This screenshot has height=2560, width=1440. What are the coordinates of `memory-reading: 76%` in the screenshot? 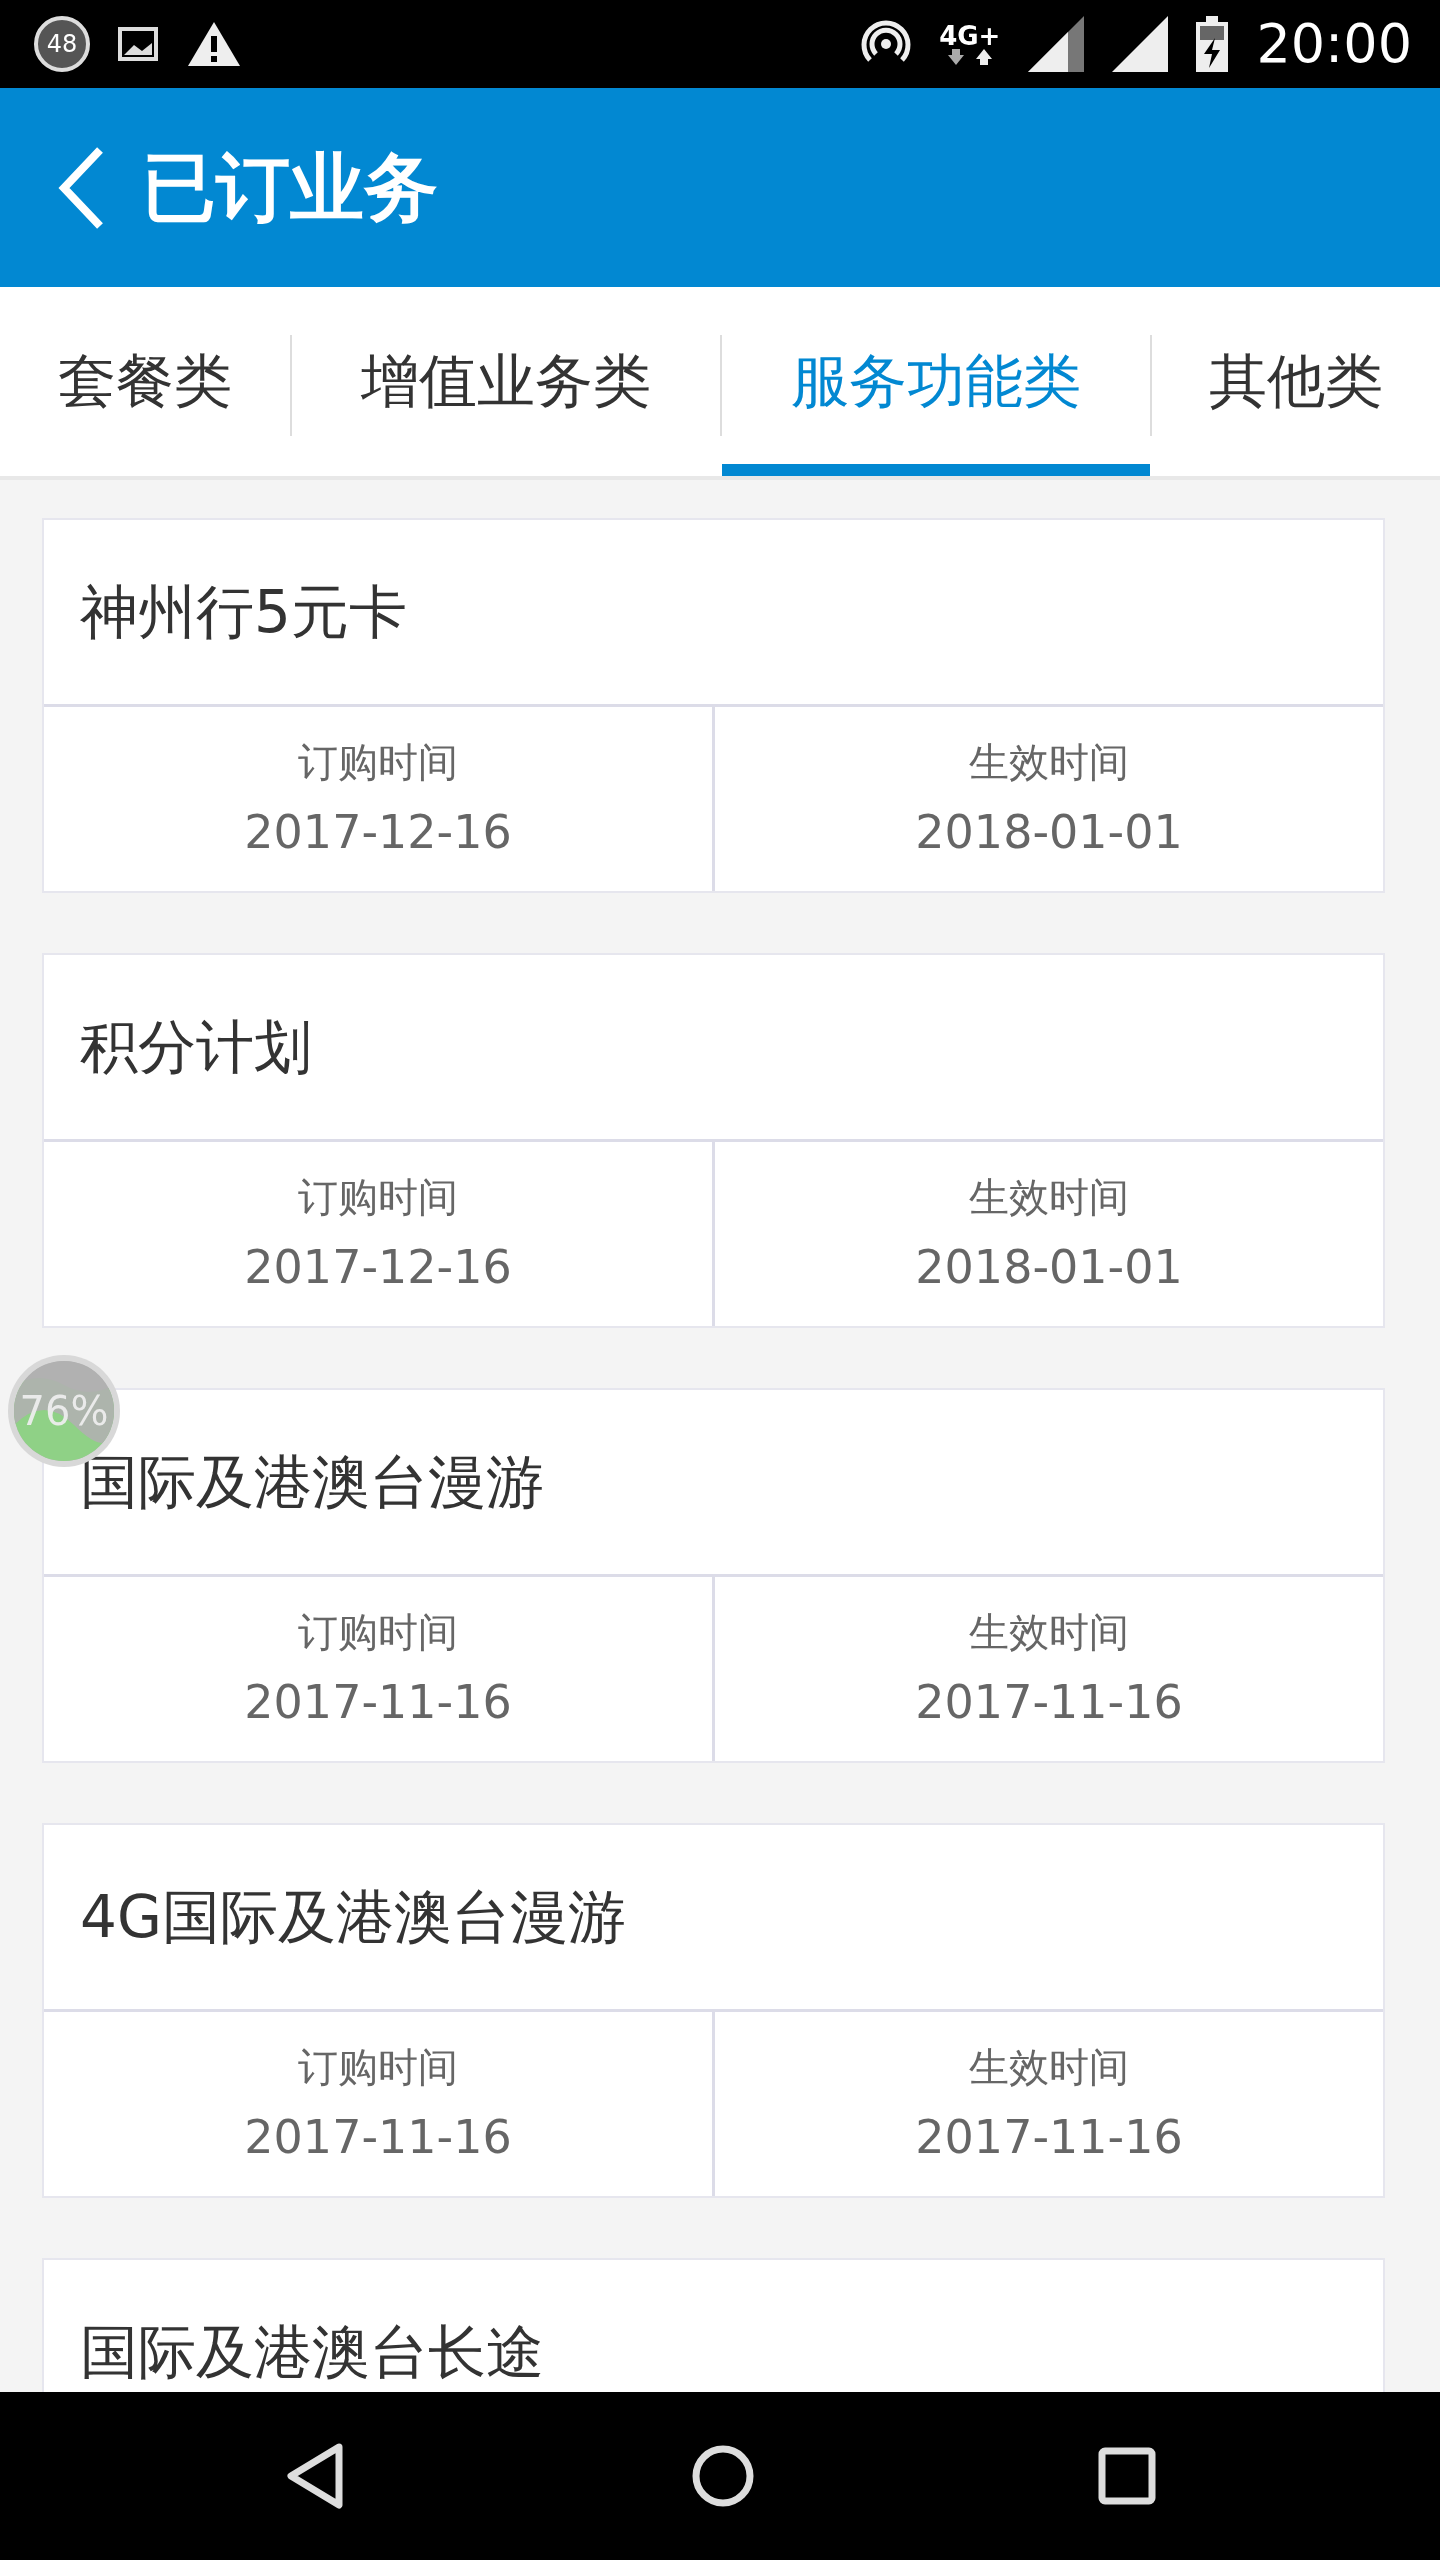 It's located at (64, 1411).